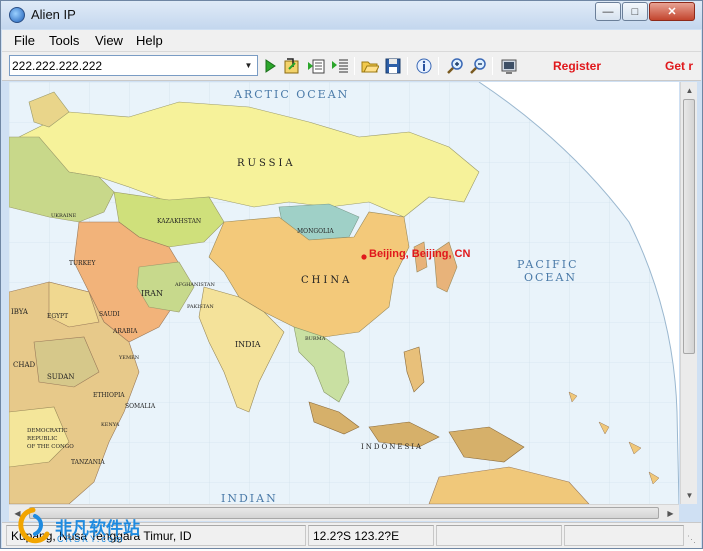 Image resolution: width=703 pixels, height=551 pixels. I want to click on close-icon: ✕, so click(672, 12).